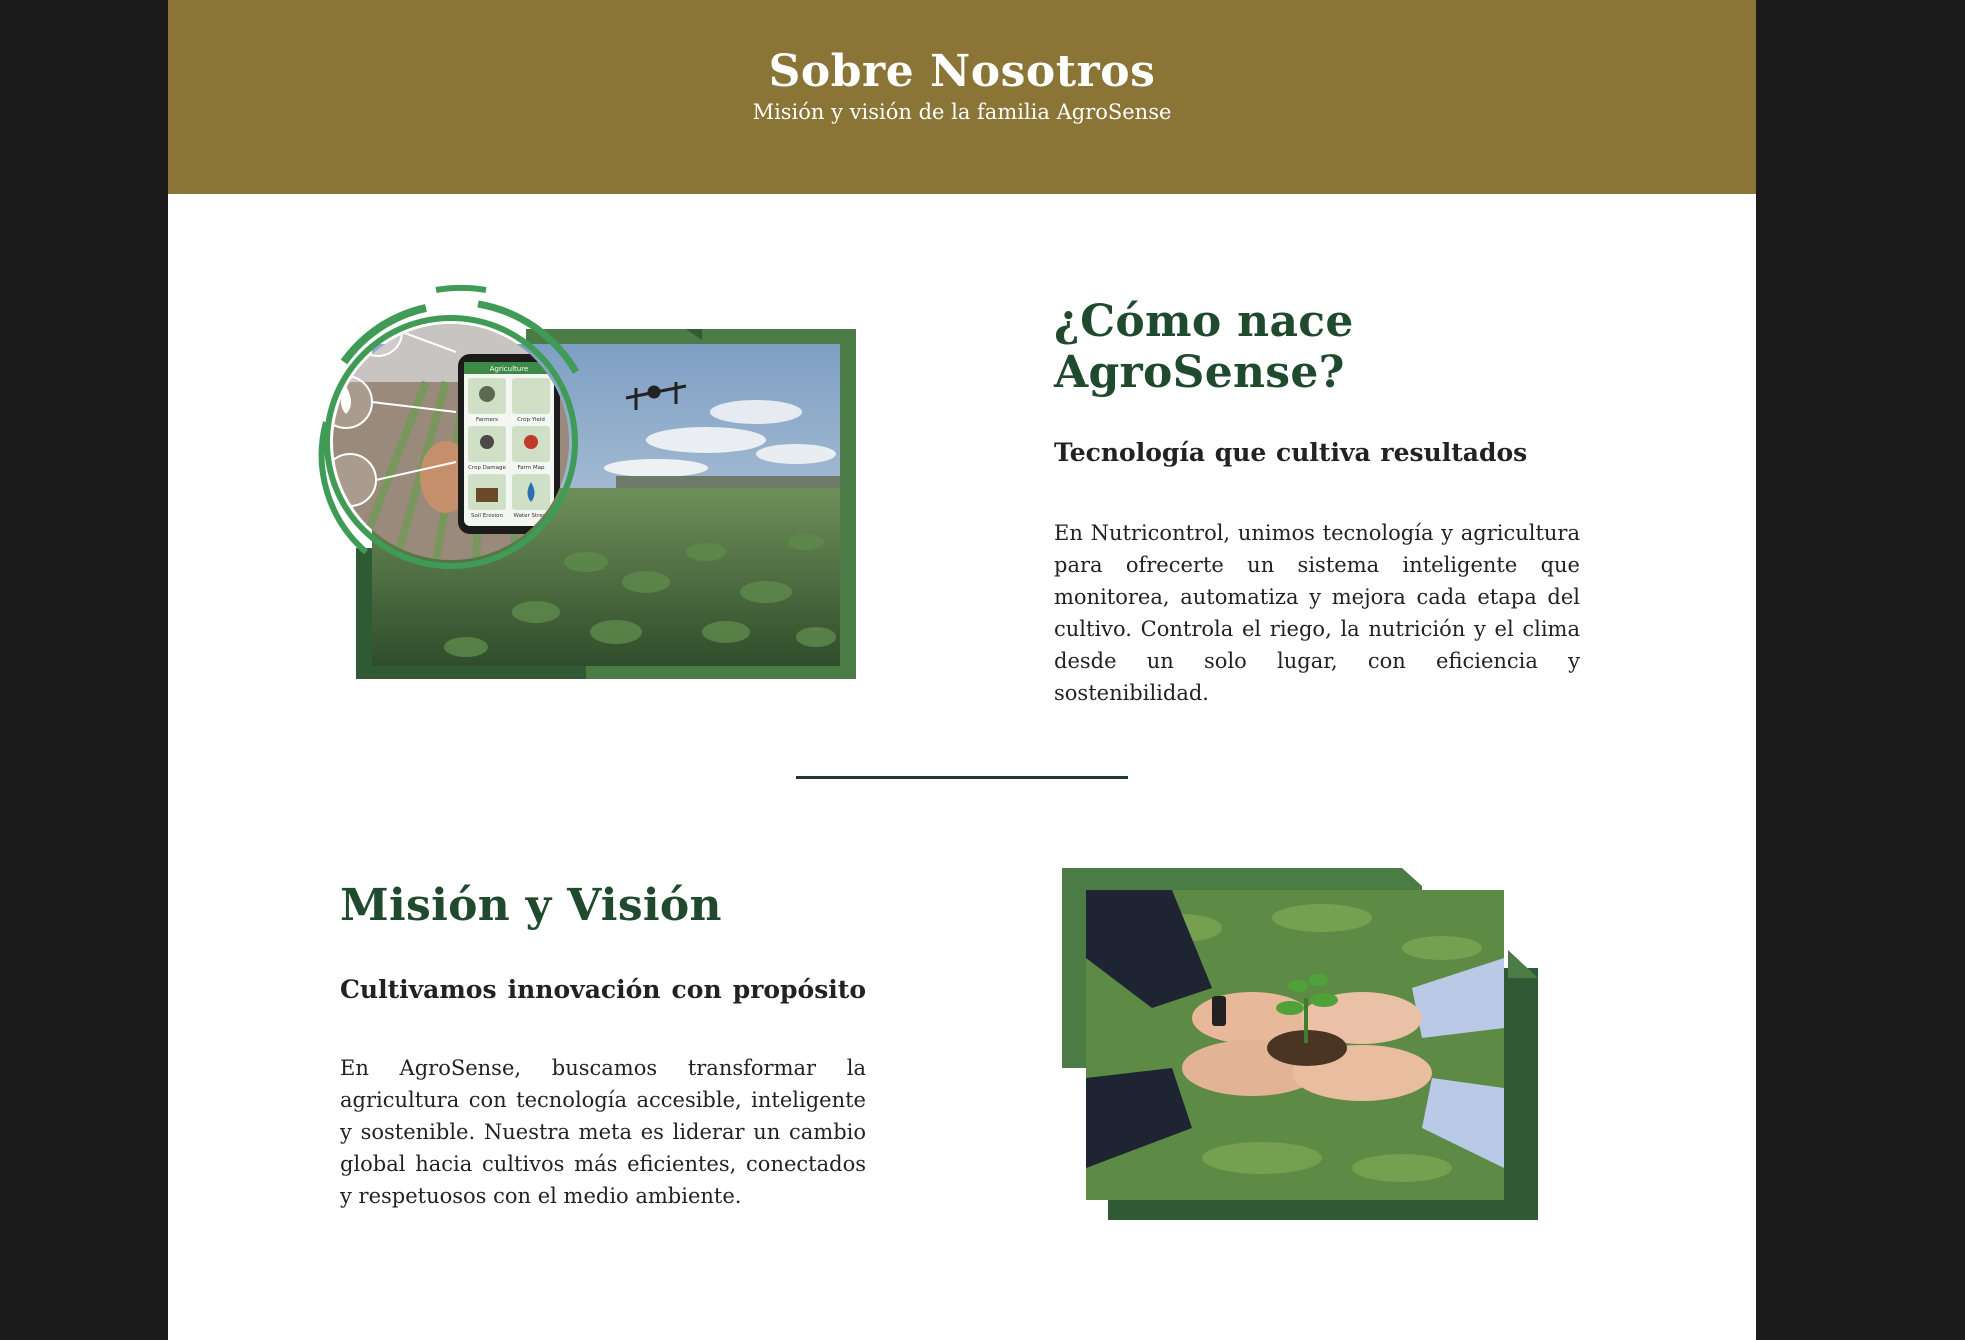 The height and width of the screenshot is (1340, 1965). What do you see at coordinates (531, 468) in the screenshot?
I see `tile-label: Farm Map` at bounding box center [531, 468].